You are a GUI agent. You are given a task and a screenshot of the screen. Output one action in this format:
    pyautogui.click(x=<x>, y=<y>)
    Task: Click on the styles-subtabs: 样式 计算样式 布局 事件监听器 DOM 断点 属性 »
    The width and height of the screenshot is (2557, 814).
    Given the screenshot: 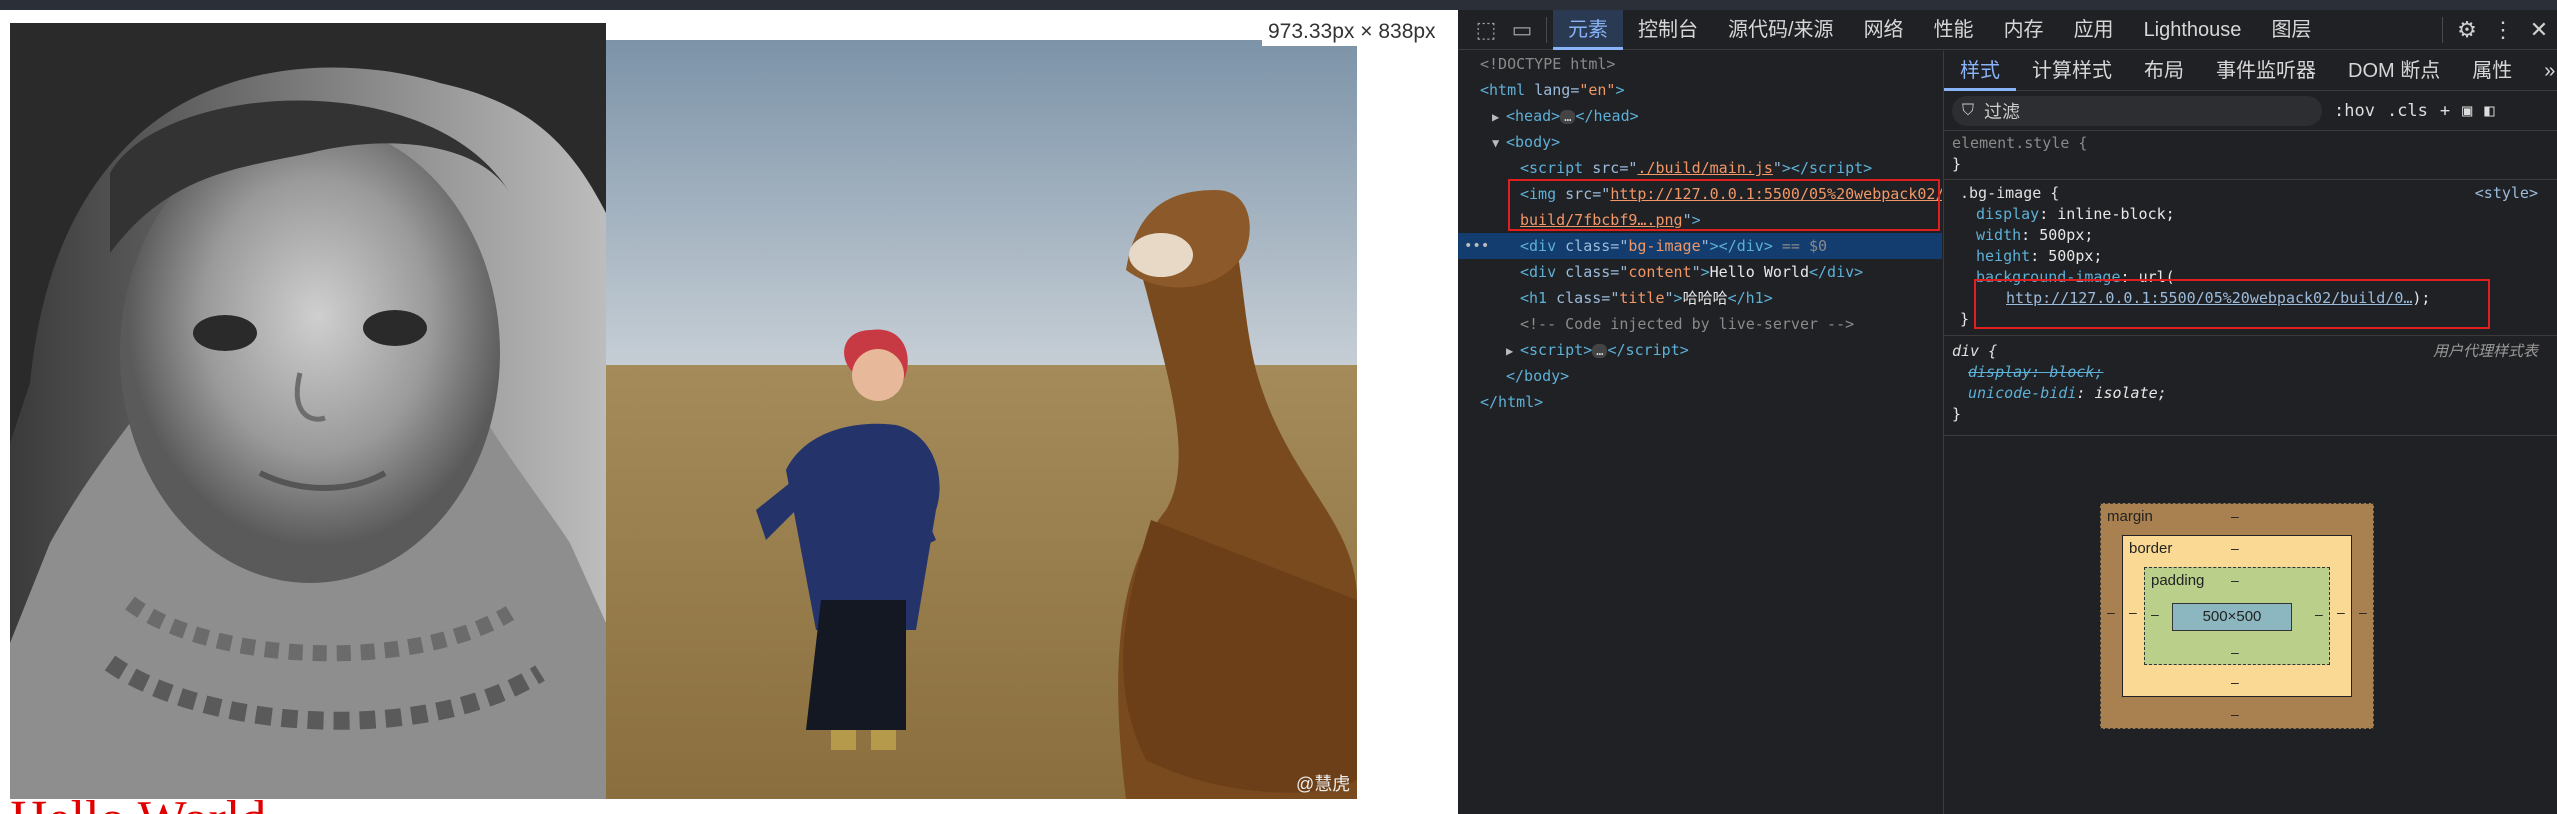 What is the action you would take?
    pyautogui.click(x=2250, y=71)
    